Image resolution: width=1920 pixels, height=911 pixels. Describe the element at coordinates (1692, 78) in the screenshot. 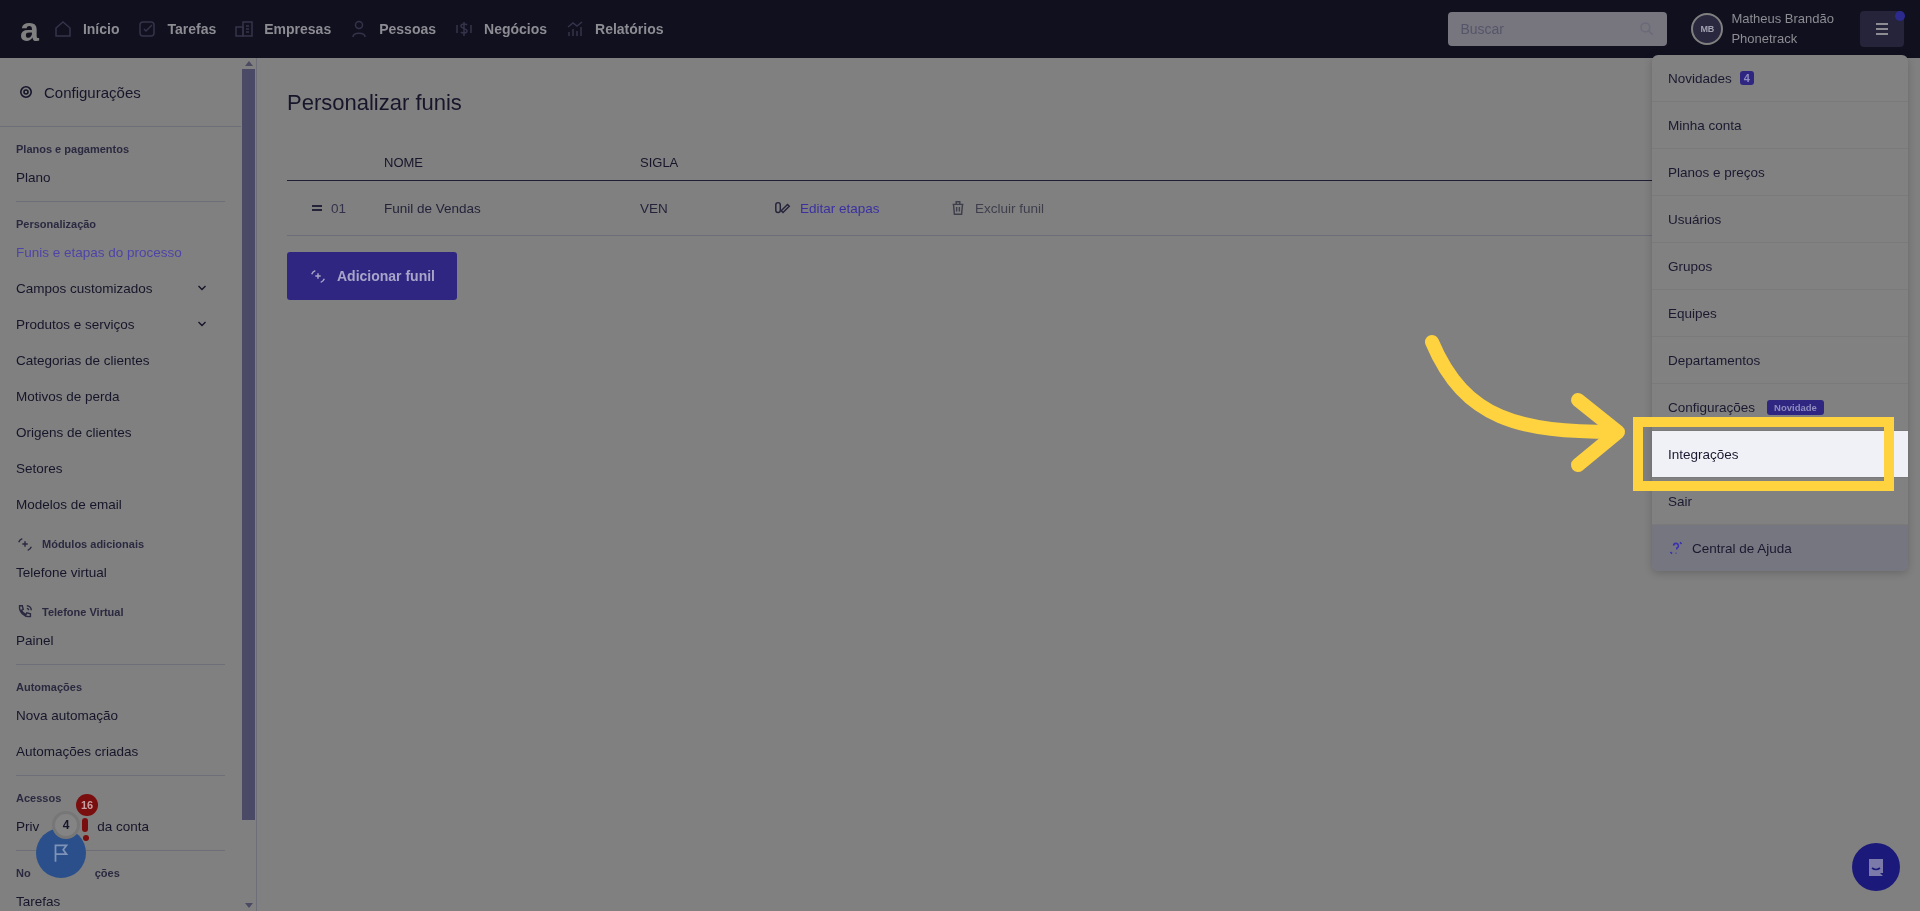

I see `menu-item: Novidades` at that location.